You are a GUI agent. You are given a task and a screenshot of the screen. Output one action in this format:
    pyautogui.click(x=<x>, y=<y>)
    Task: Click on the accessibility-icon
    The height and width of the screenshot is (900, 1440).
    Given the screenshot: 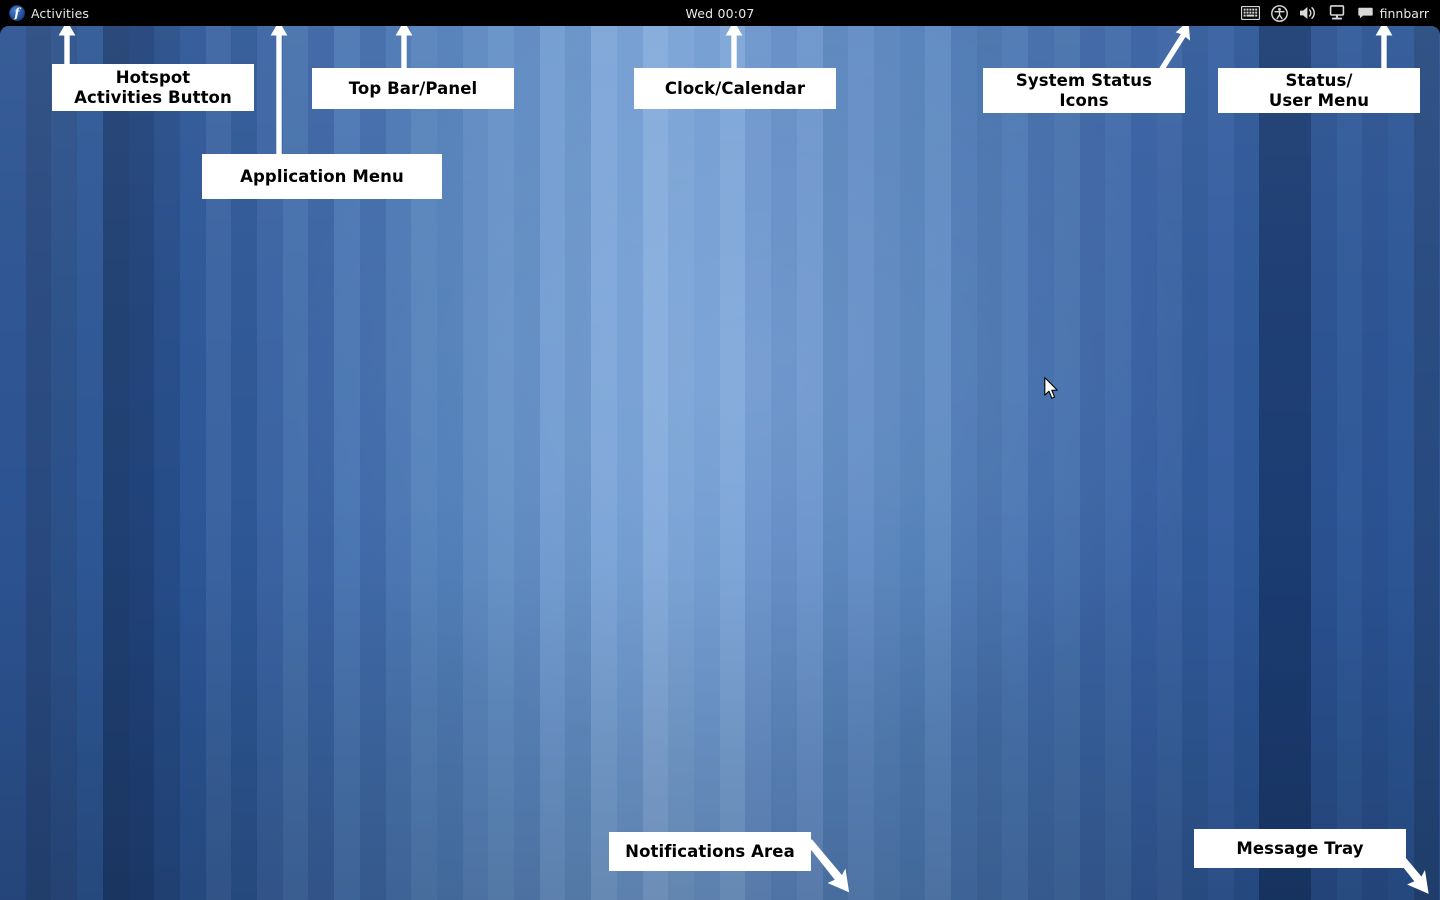 What is the action you would take?
    pyautogui.click(x=1279, y=13)
    